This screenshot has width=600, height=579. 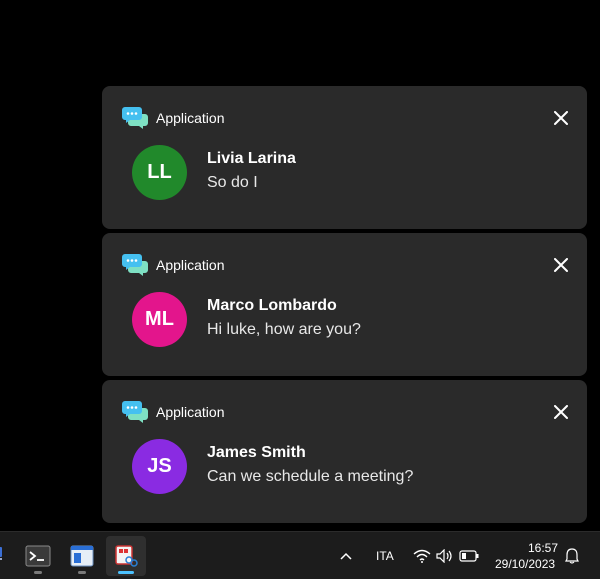 I want to click on sender-name: Livia Larina, so click(x=251, y=158).